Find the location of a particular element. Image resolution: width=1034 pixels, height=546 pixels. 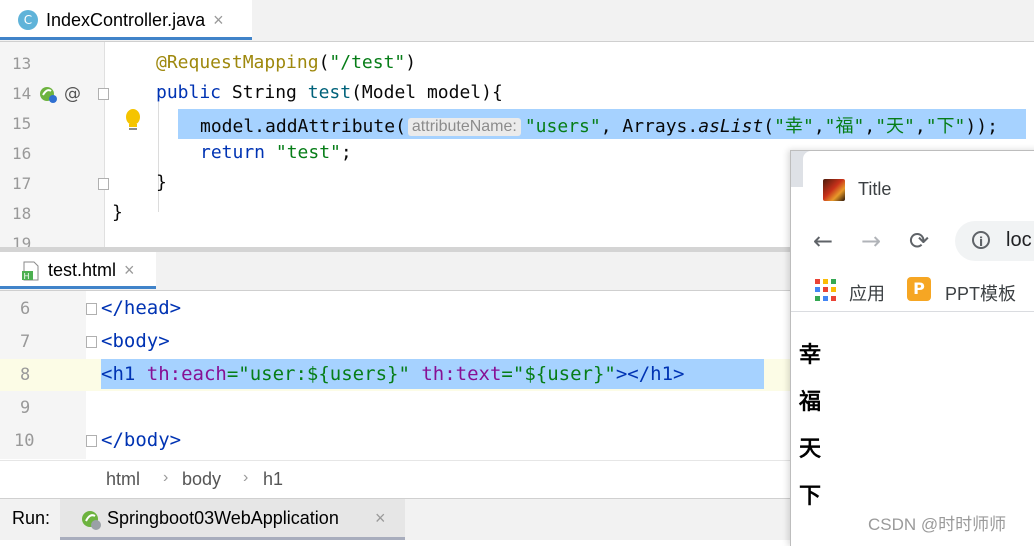

code-line-18: } is located at coordinates (117, 212).